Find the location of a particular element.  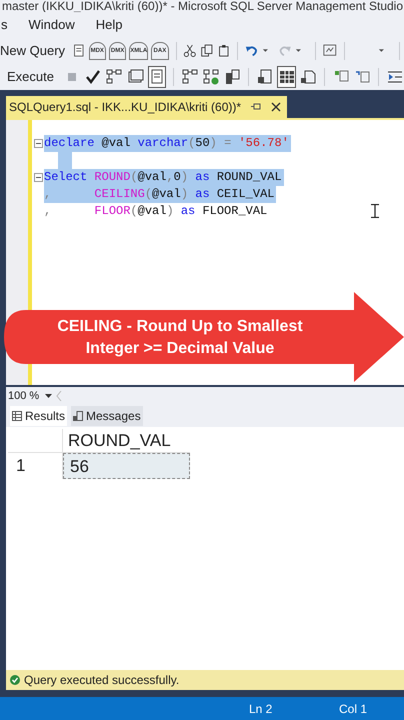

caret-icon is located at coordinates (48, 396).